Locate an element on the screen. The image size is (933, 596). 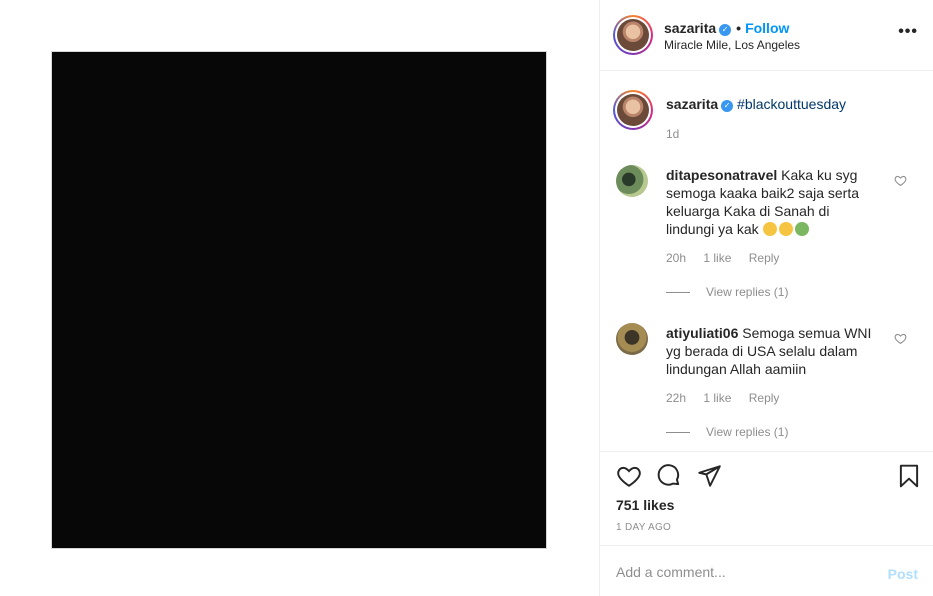
comment-time: 20h is located at coordinates (676, 258).